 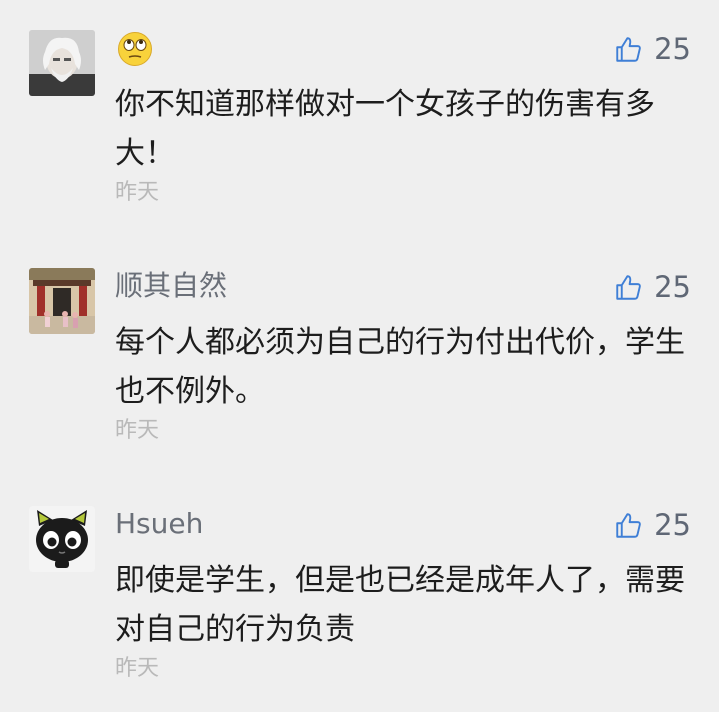 What do you see at coordinates (400, 605) in the screenshot?
I see `comment-text: 即使是学生，但是也已经是成年人了，需要对自己的行为负责` at bounding box center [400, 605].